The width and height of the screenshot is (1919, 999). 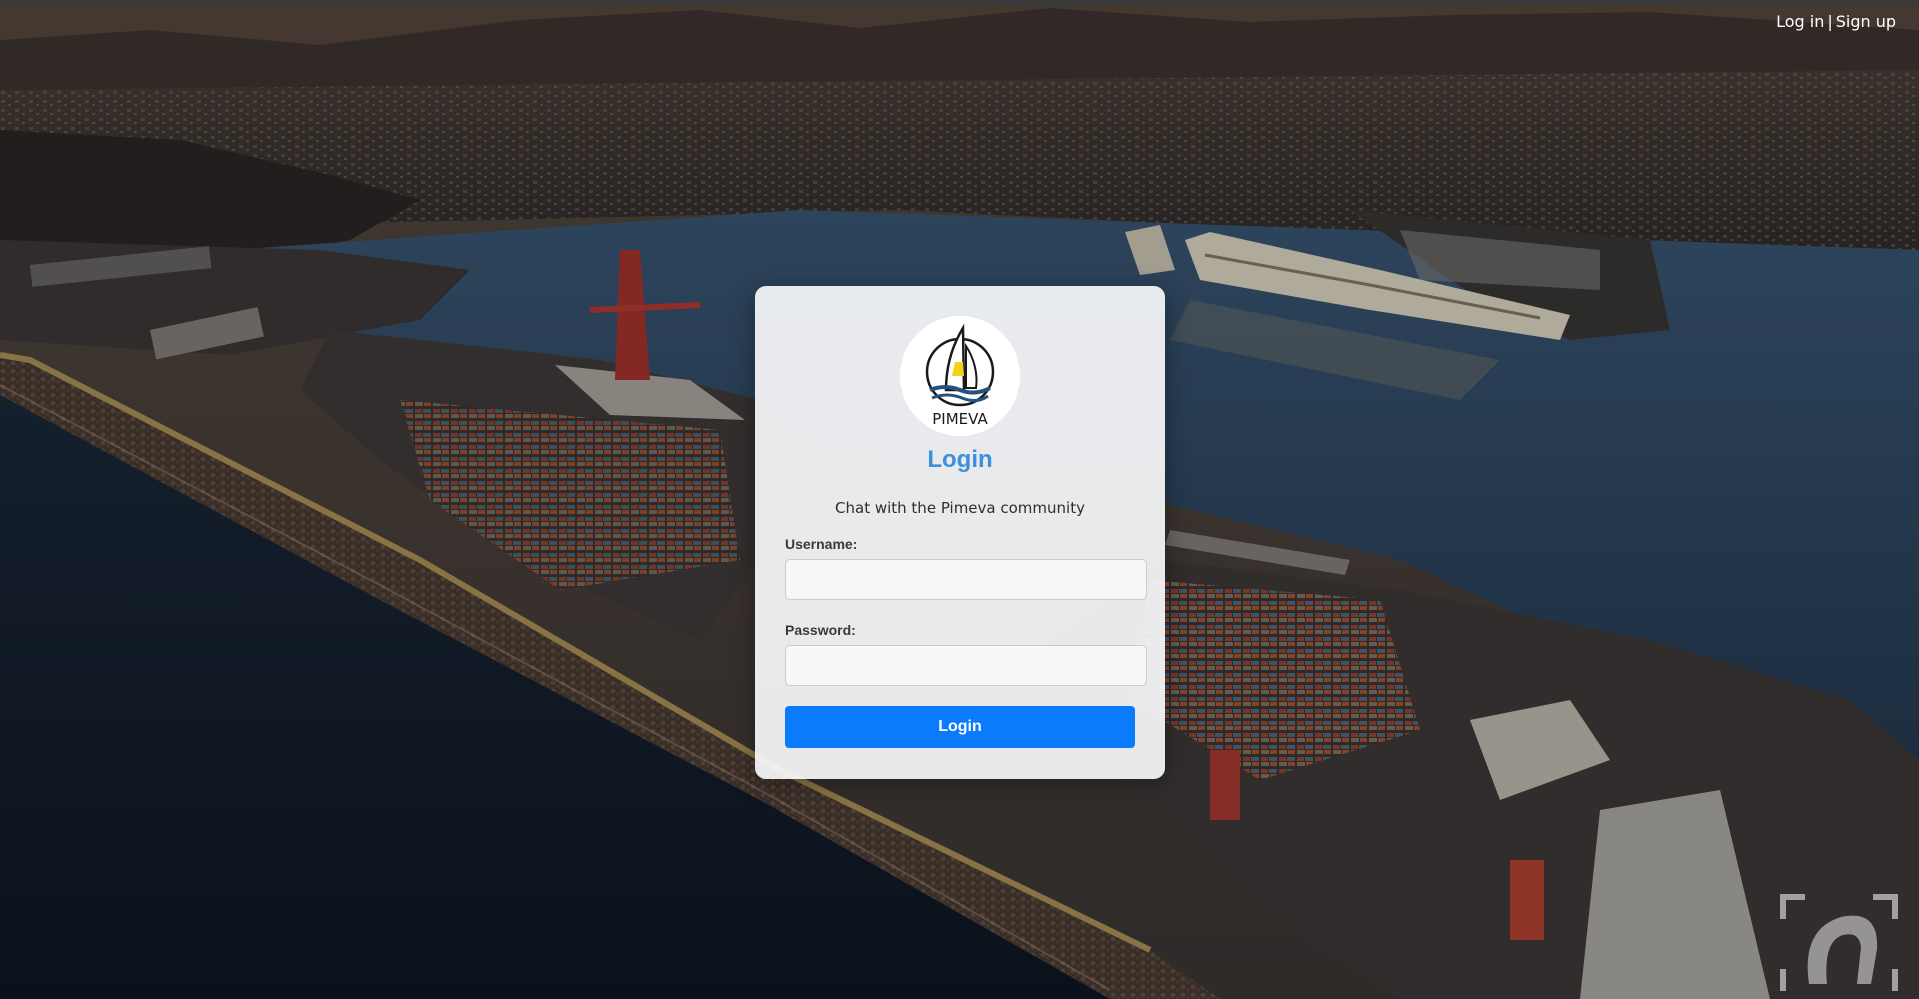 I want to click on login-button: Login, so click(x=960, y=727).